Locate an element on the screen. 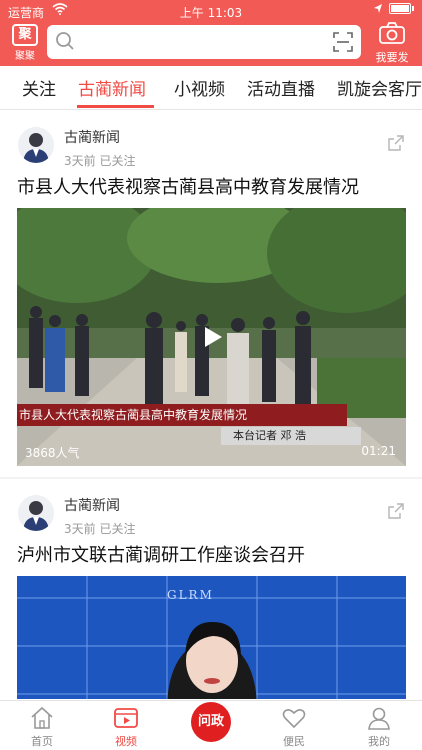 This screenshot has height=750, width=422. nav-video: 视频 is located at coordinates (126, 727).